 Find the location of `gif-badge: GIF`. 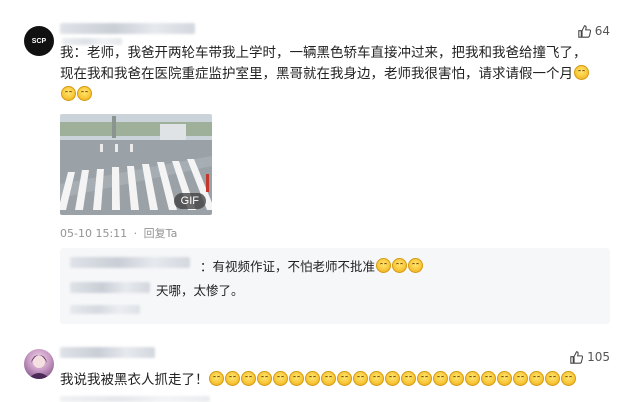

gif-badge: GIF is located at coordinates (189, 201).